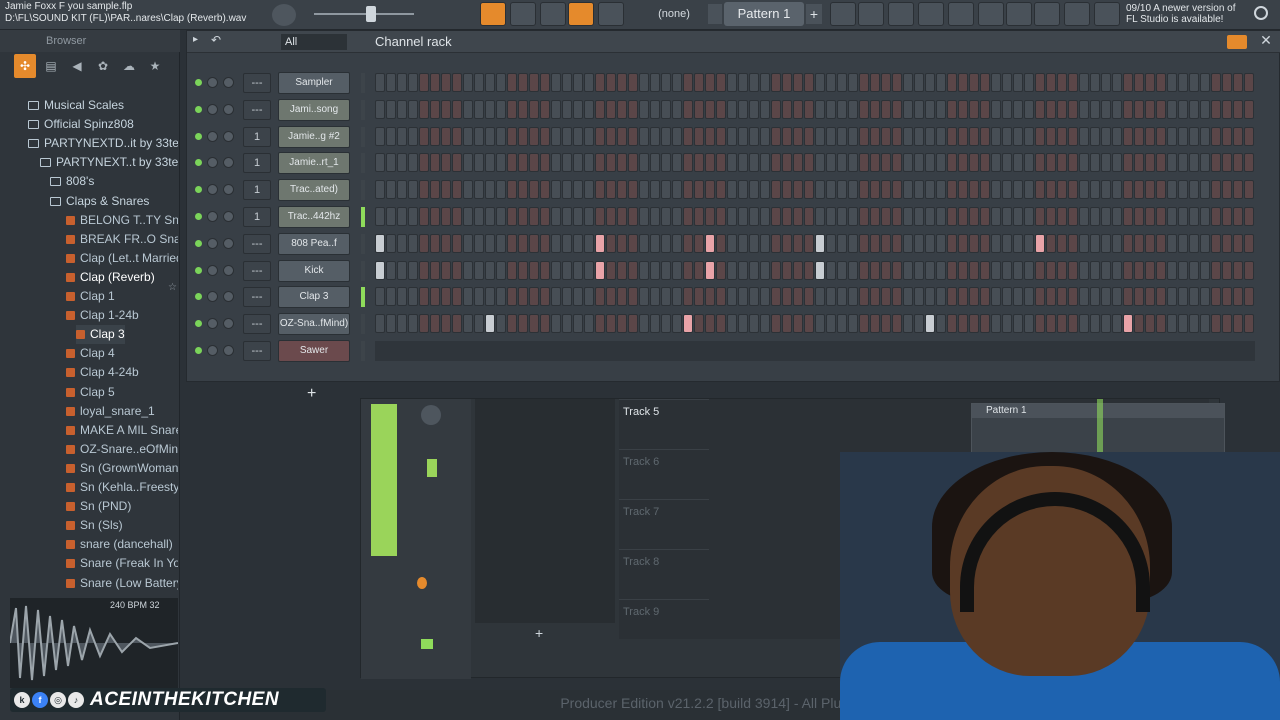 This screenshot has width=1280, height=720. I want to click on channel-pan-knob, so click(212, 324).